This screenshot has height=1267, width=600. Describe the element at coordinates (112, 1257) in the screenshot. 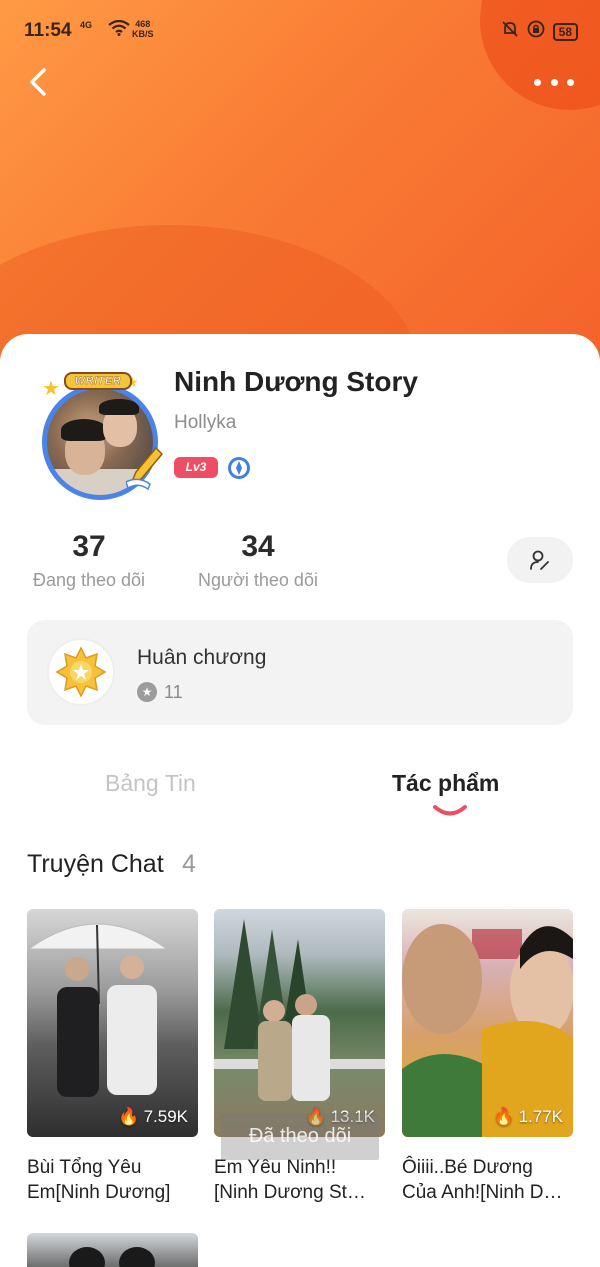

I see `story-thumbnail` at that location.